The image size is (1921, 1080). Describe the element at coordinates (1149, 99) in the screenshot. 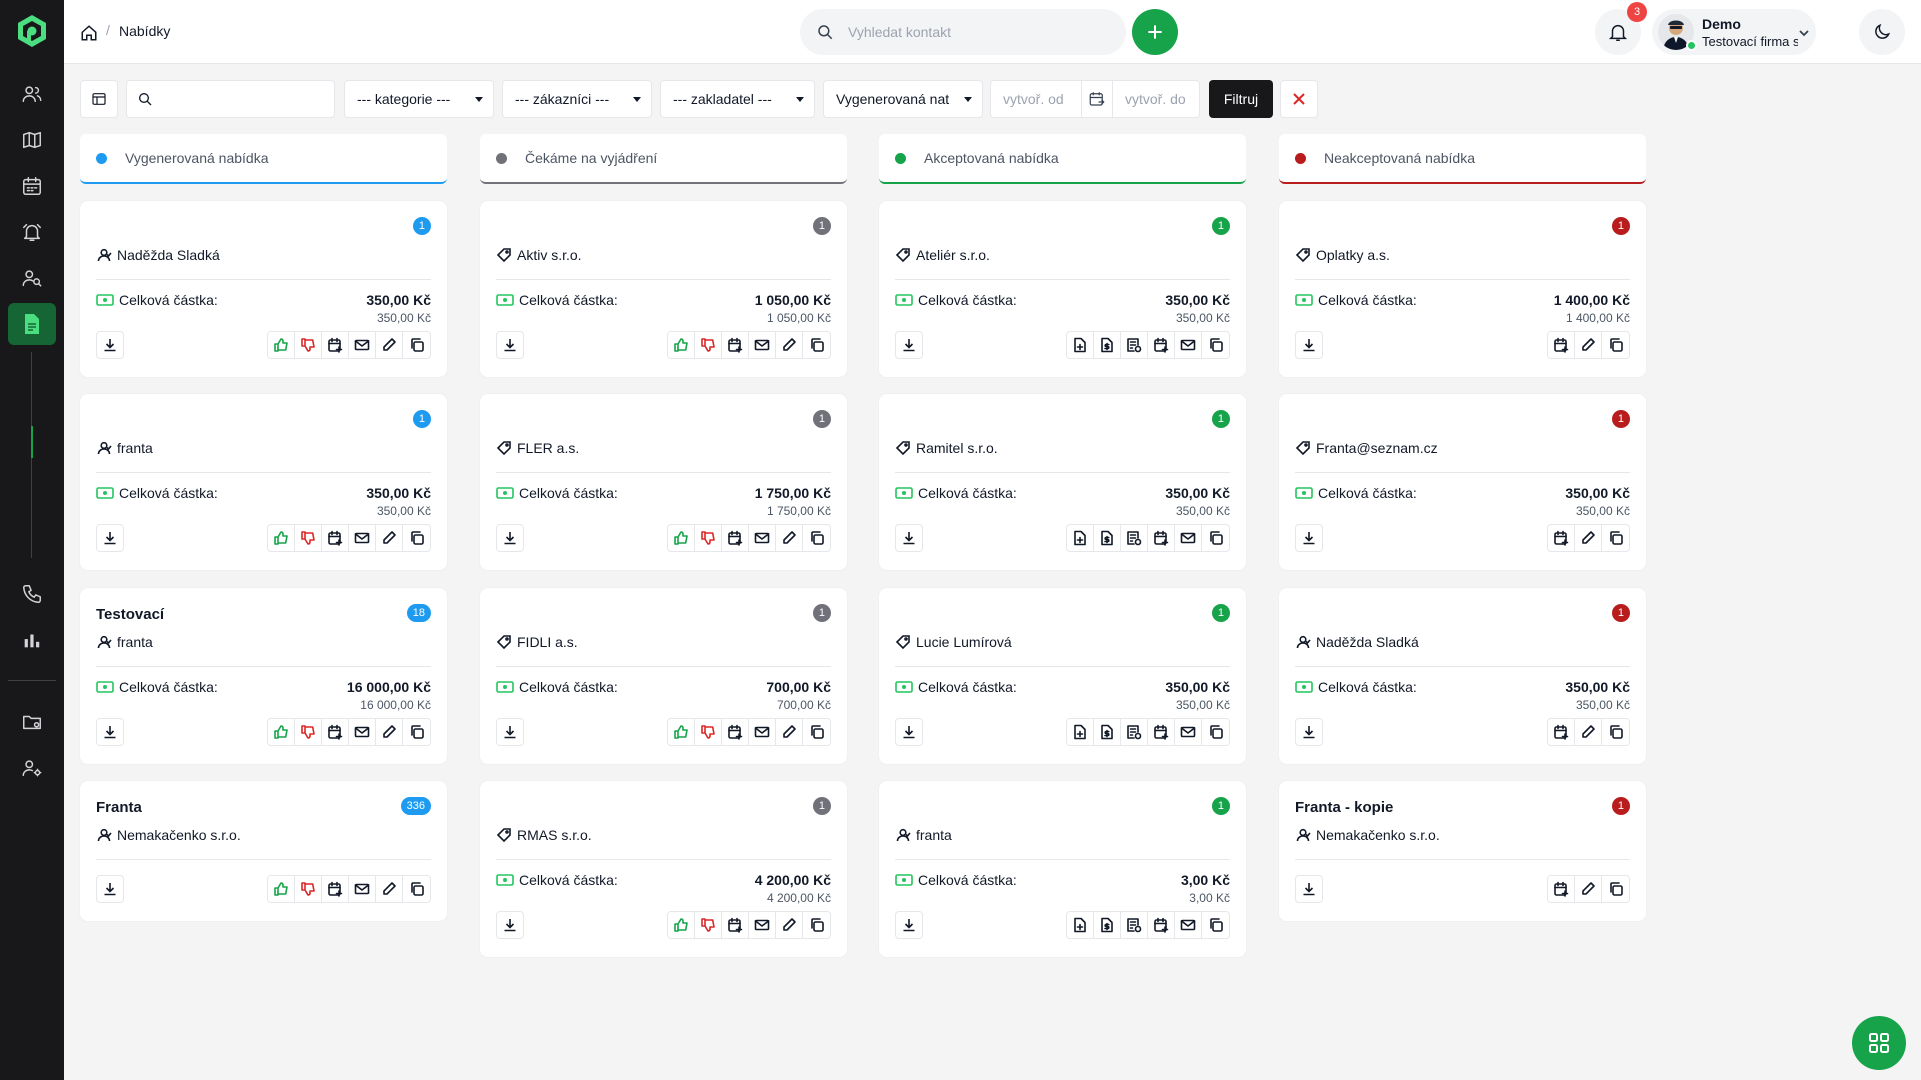

I see `created-to-input: vytvoř. do` at that location.